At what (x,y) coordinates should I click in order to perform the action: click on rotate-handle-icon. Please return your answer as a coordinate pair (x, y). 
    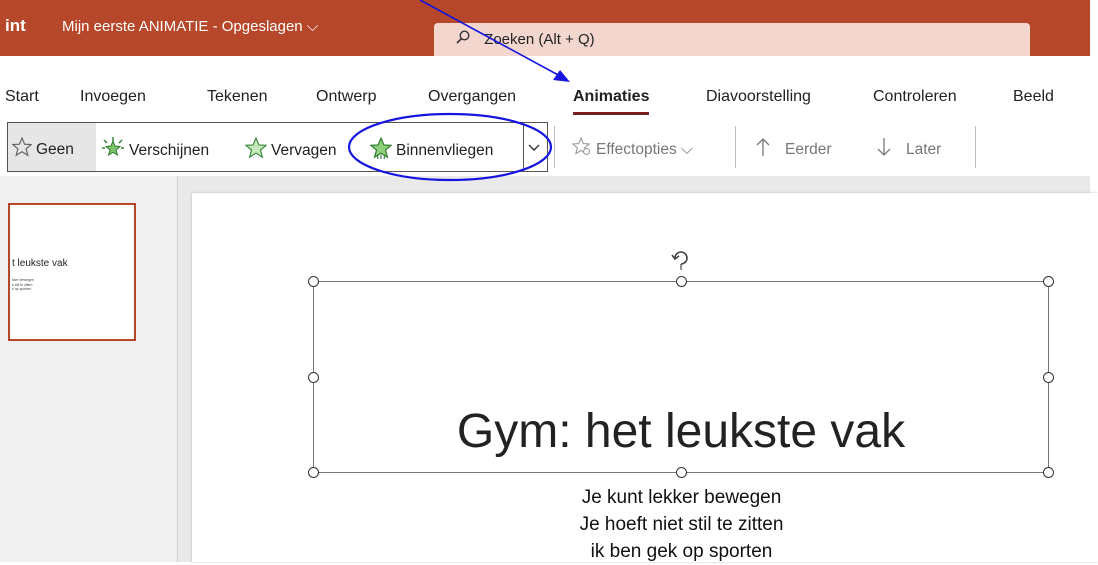
    Looking at the image, I should click on (681, 261).